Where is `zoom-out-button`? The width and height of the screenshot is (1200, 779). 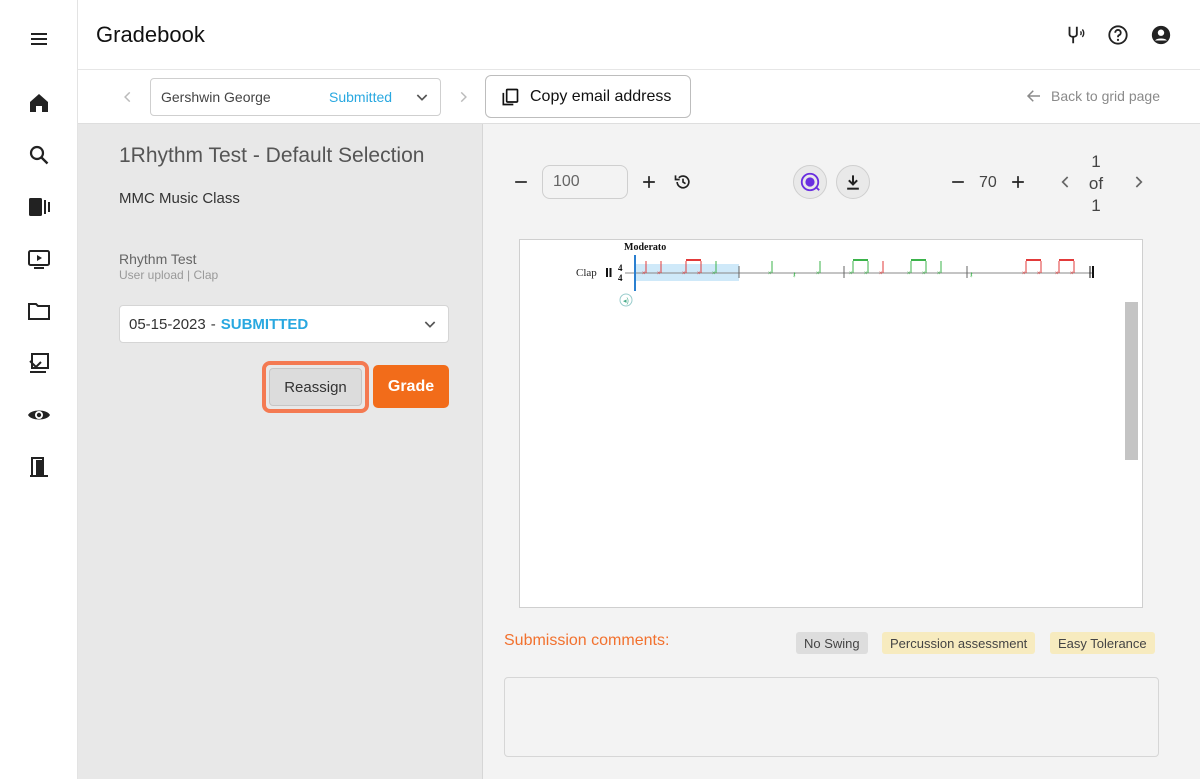
zoom-out-button is located at coordinates (958, 182).